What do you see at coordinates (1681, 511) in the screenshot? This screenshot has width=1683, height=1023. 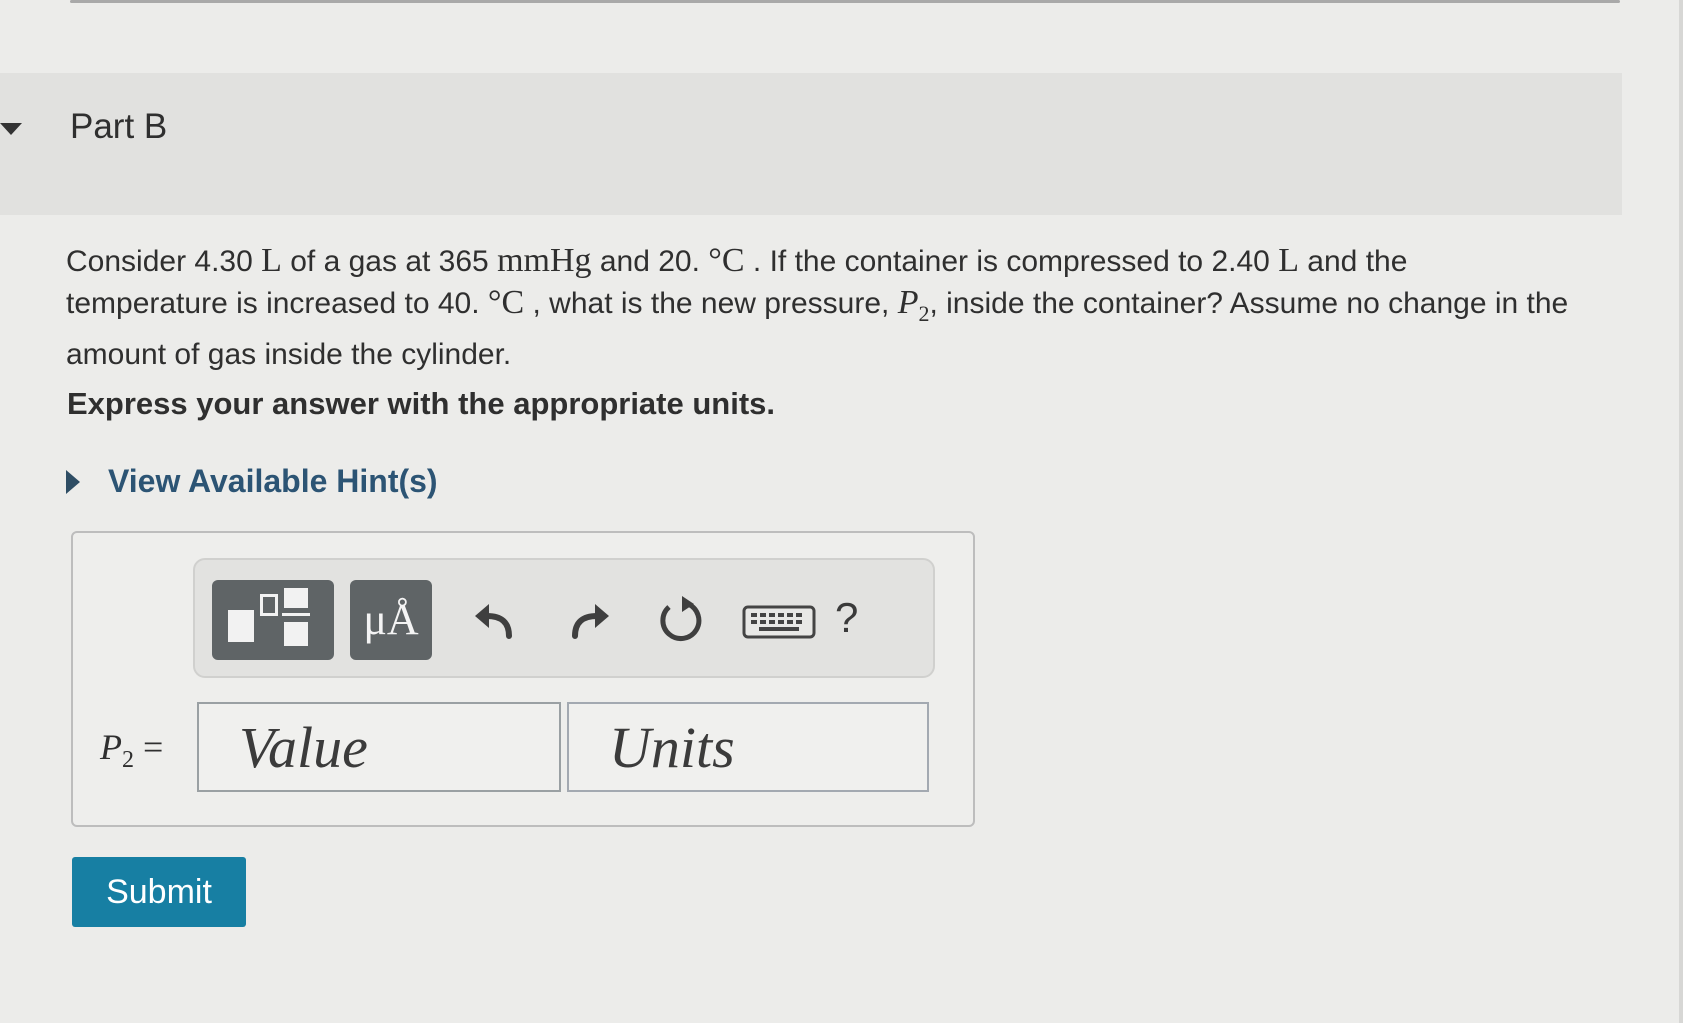 I see `right-edge` at bounding box center [1681, 511].